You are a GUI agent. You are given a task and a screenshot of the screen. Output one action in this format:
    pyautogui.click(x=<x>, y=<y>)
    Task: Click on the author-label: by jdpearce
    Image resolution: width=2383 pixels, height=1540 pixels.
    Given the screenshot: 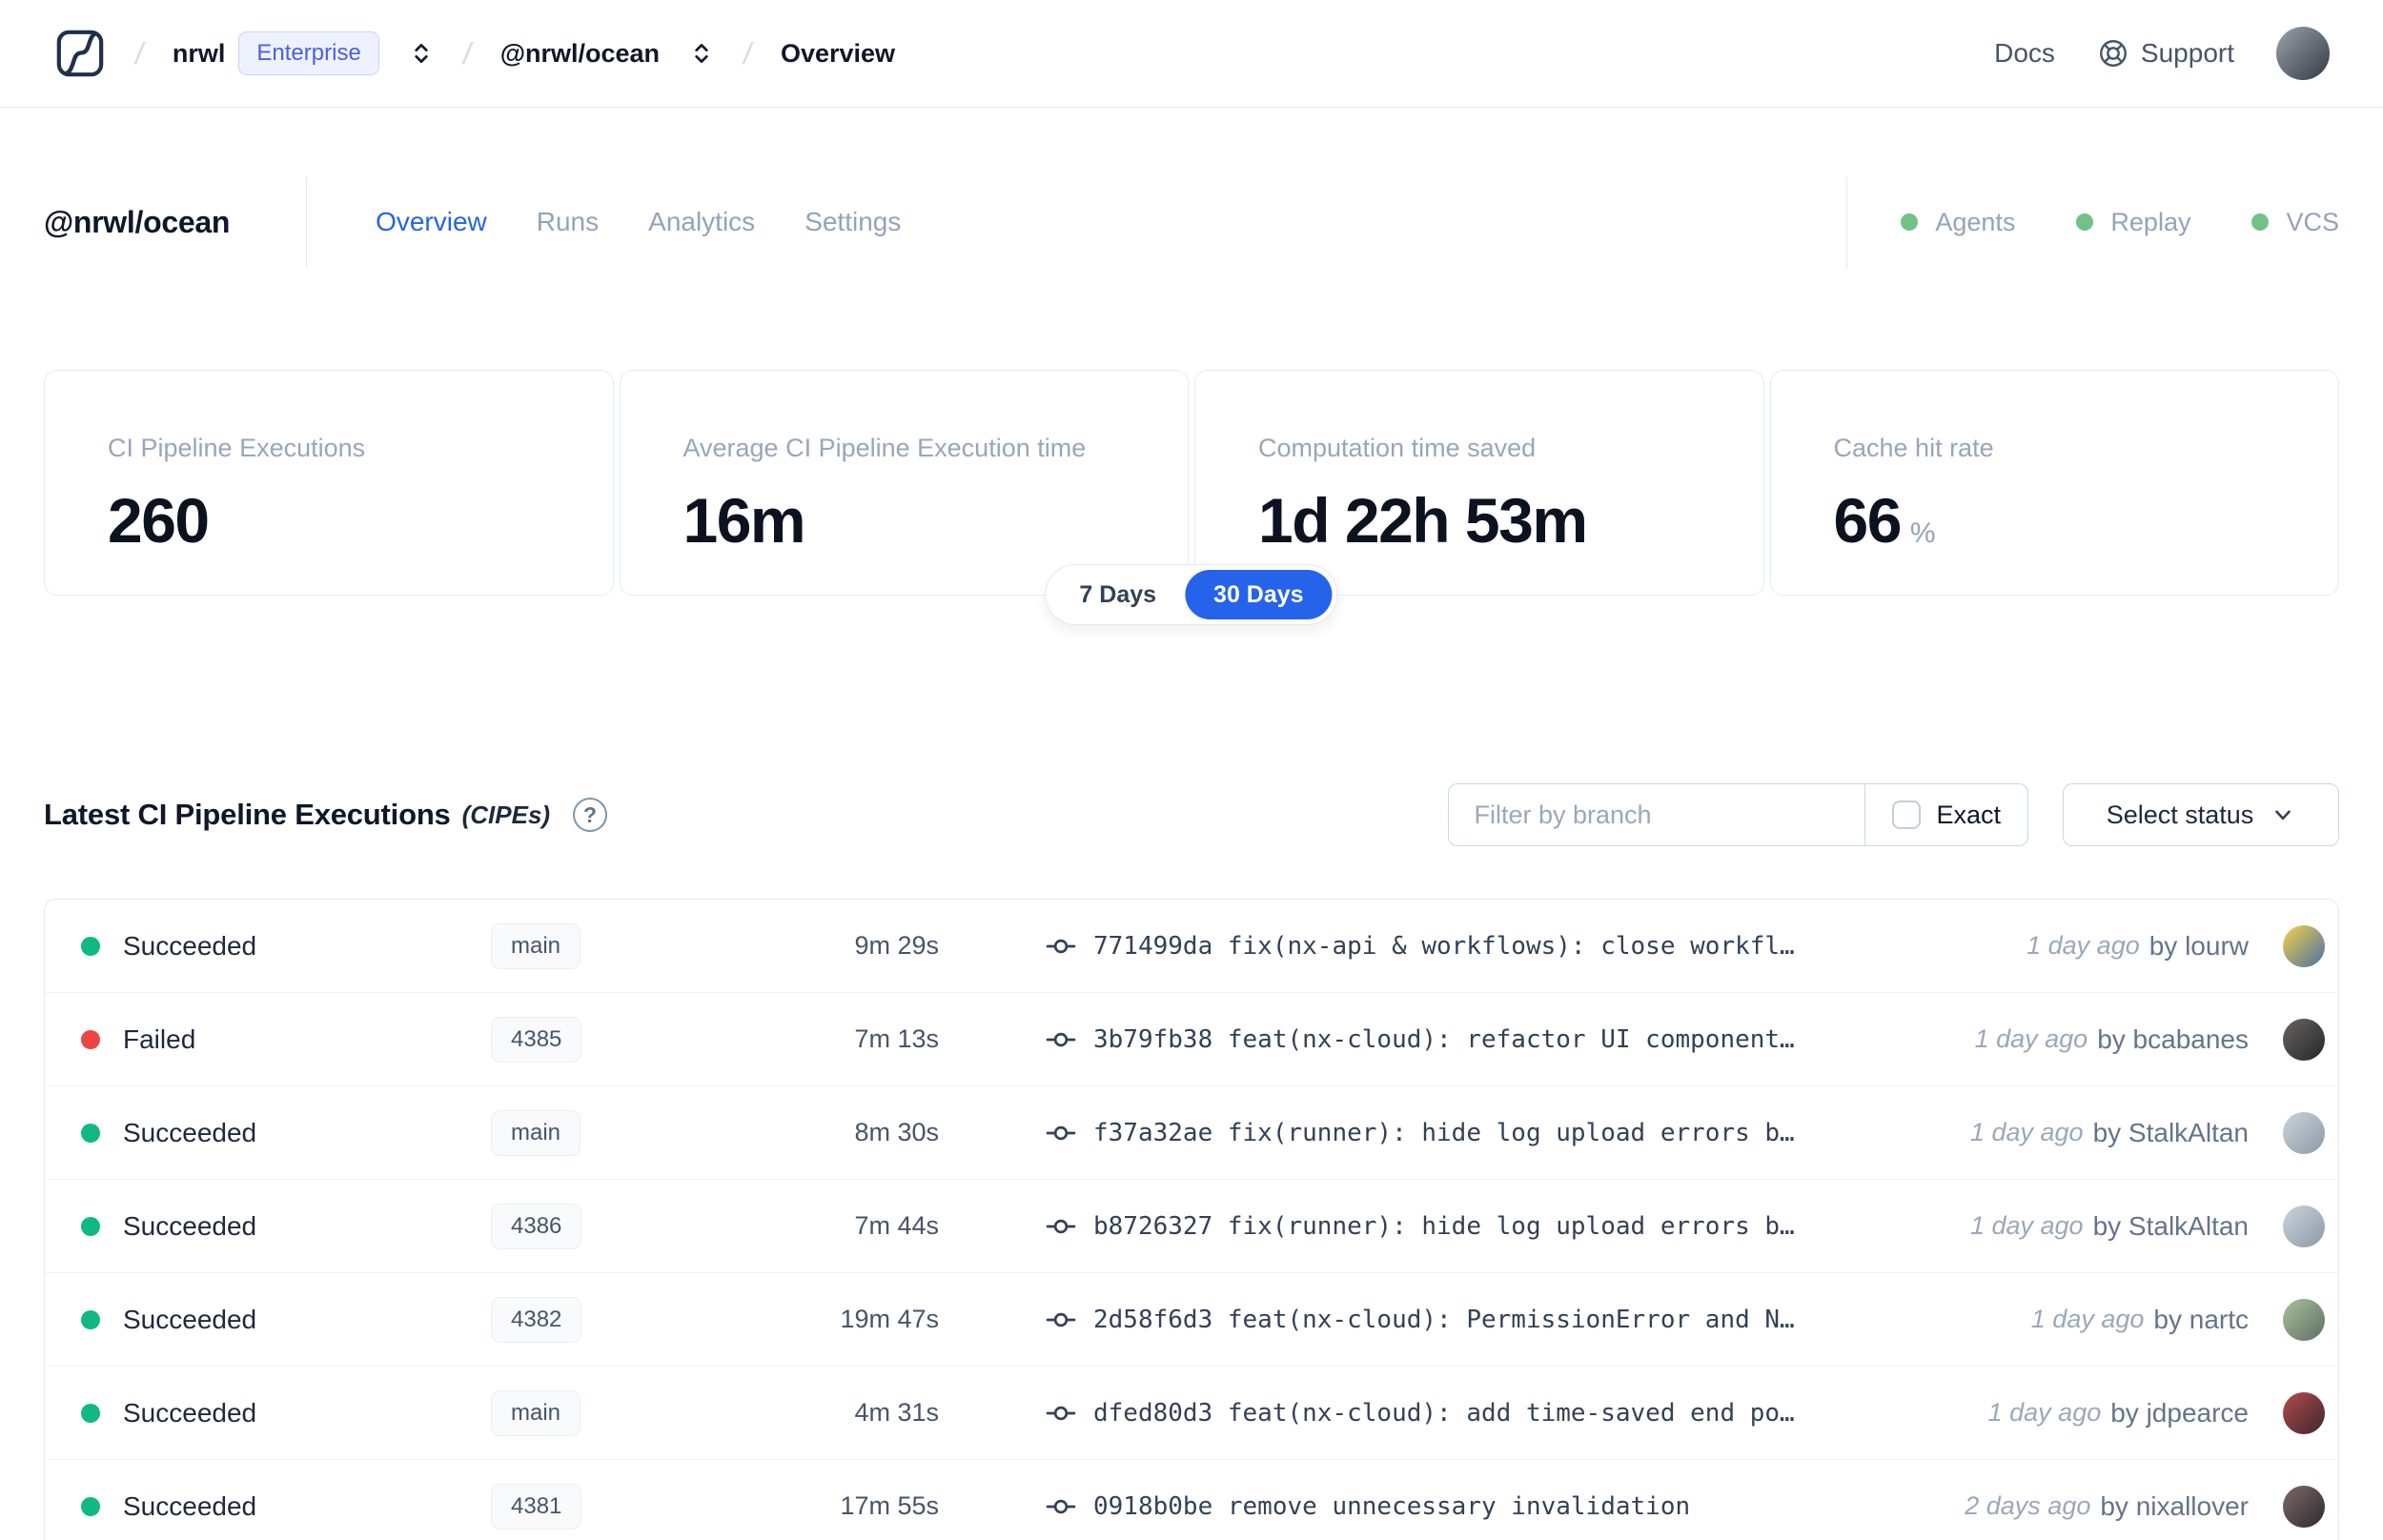 What is the action you would take?
    pyautogui.click(x=2179, y=1412)
    